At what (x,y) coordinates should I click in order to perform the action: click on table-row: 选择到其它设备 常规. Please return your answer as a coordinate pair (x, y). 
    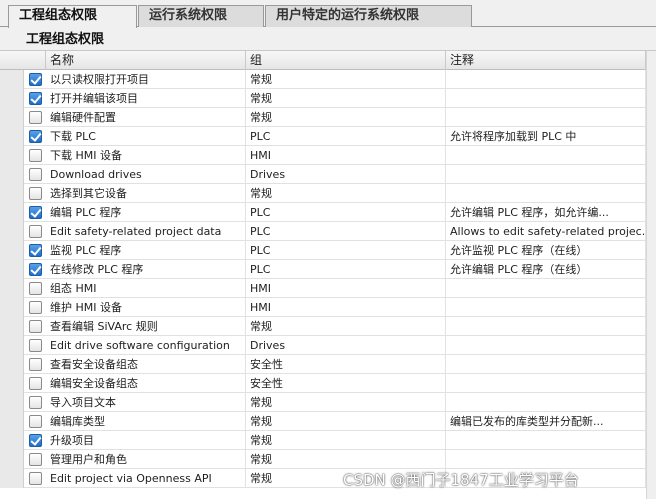
    Looking at the image, I should click on (328, 193).